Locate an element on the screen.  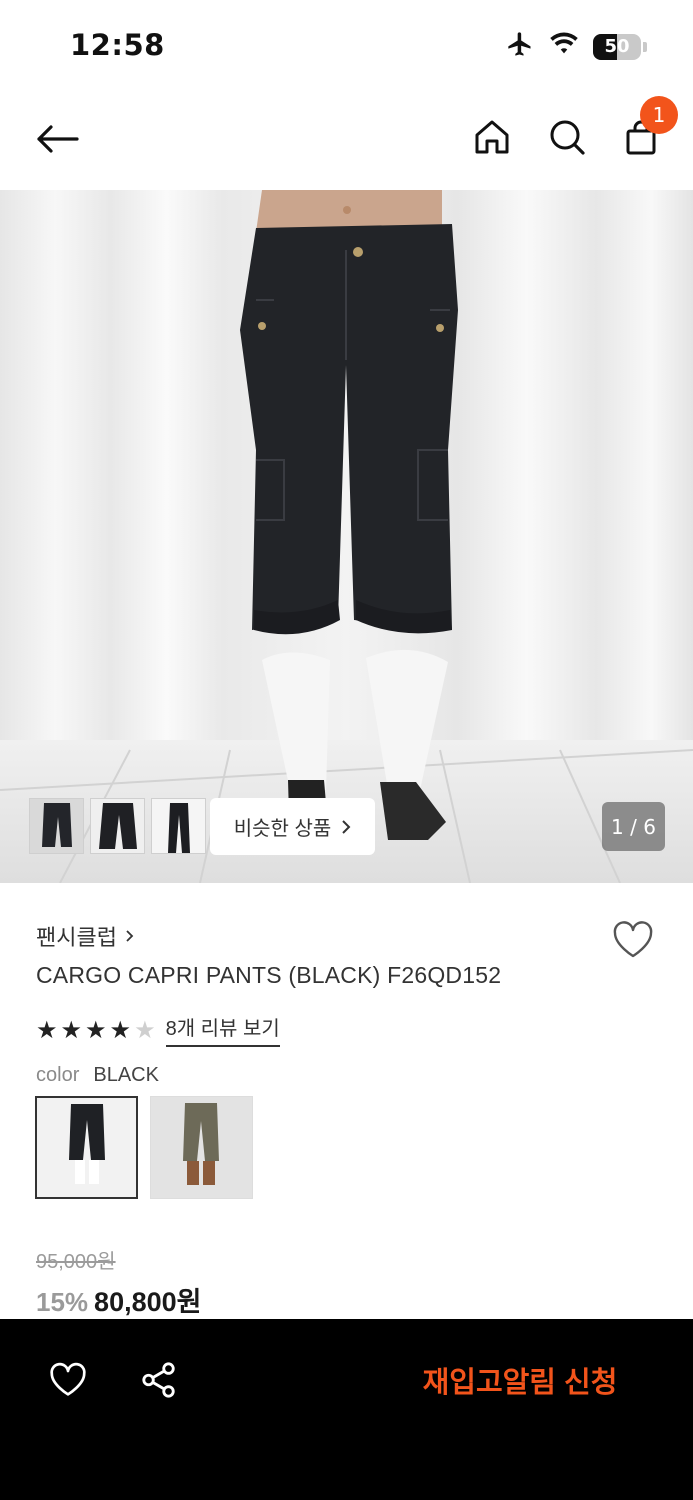
share-icon is located at coordinates (158, 1380).